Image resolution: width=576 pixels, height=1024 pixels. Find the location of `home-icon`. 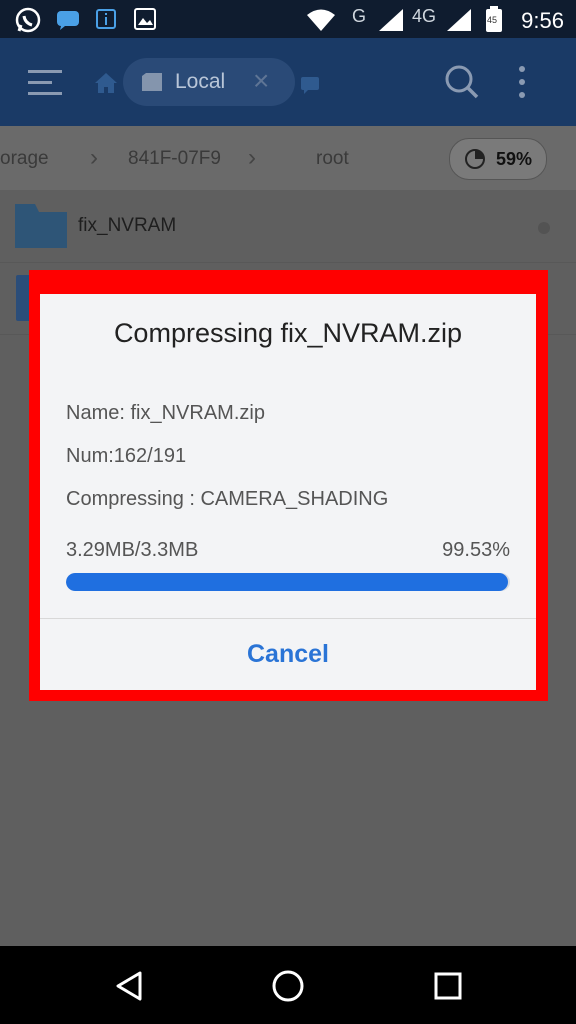

home-icon is located at coordinates (106, 83).